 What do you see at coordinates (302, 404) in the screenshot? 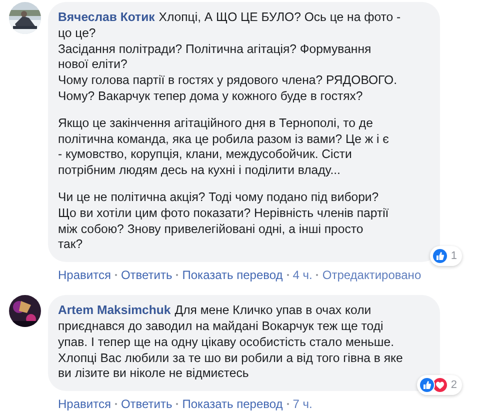
I see `comment-meta: 7 ч.` at bounding box center [302, 404].